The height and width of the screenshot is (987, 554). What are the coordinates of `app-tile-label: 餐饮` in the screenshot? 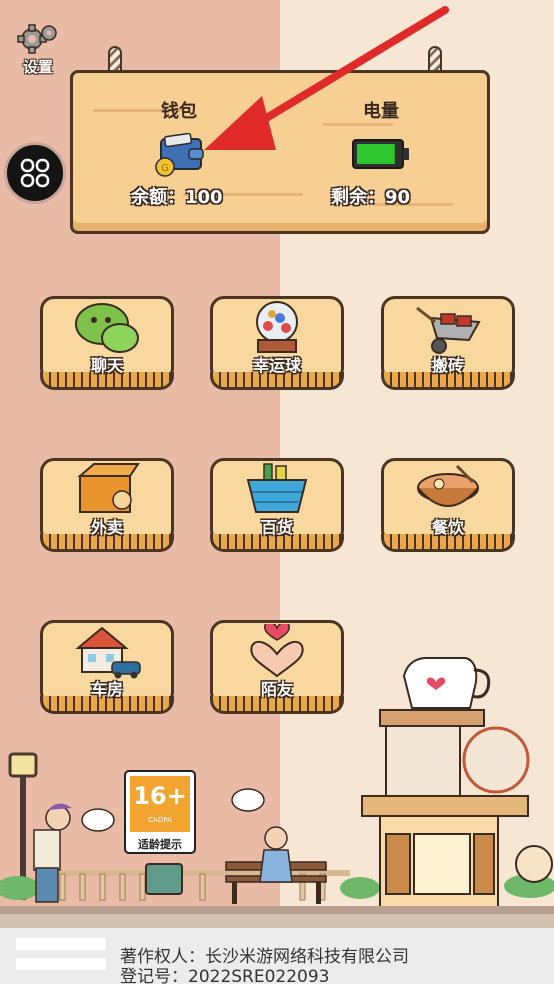 It's located at (447, 527).